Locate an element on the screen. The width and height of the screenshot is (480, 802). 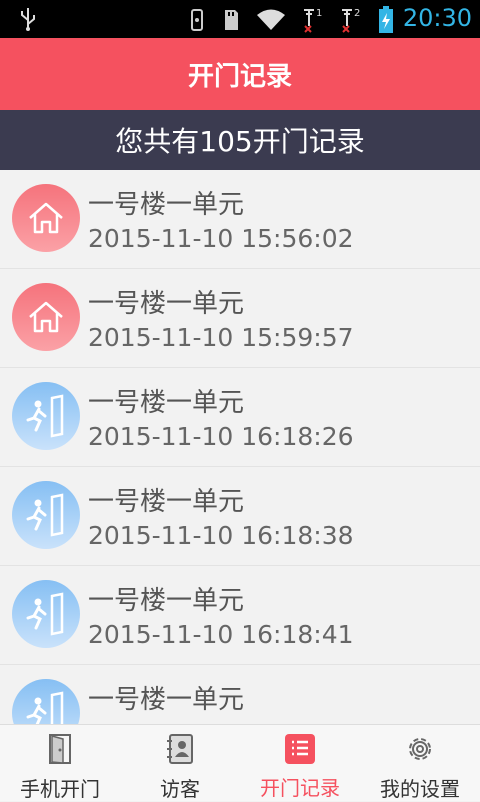
tab-label: 我的设置 is located at coordinates (420, 789).